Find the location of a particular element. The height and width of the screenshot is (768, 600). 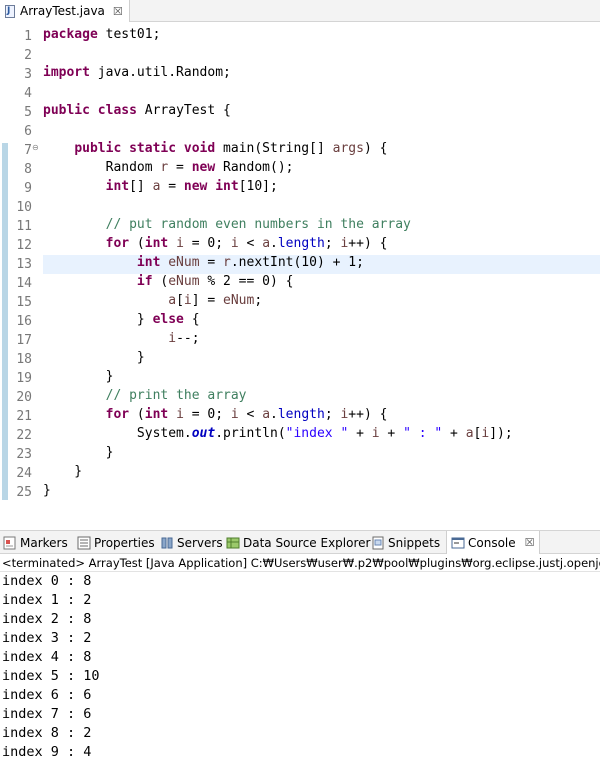

java-file-icon: J is located at coordinates (10, 11).